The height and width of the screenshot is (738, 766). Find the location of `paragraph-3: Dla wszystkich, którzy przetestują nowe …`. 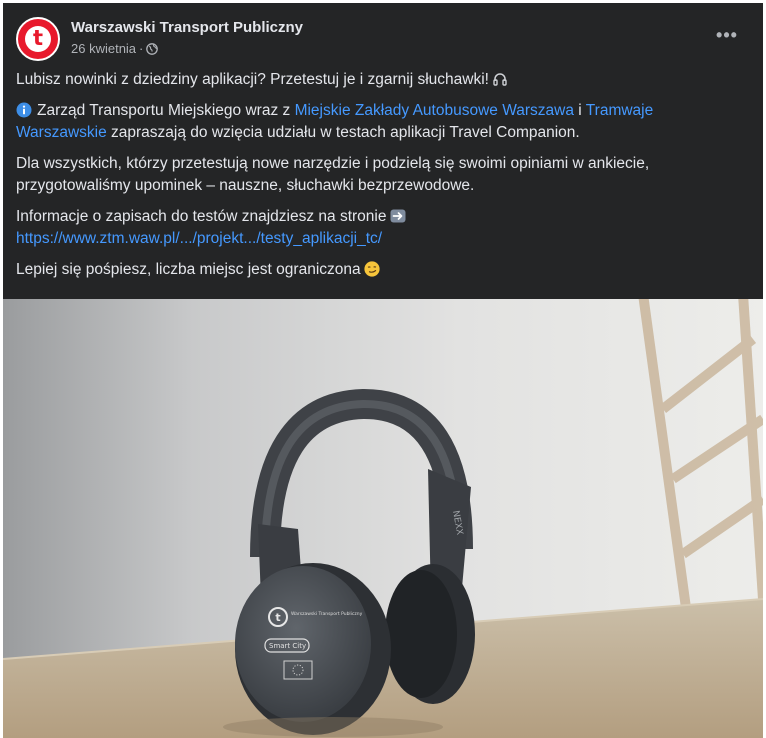

paragraph-3: Dla wszystkich, którzy przetestują nowe … is located at coordinates (333, 174).